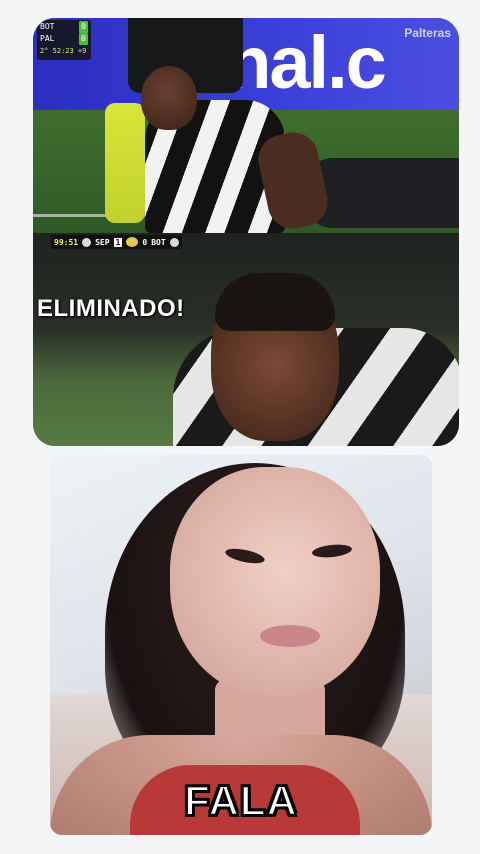 This screenshot has width=480, height=854. Describe the element at coordinates (87, 242) in the screenshot. I see `team-a-crest-icon` at that location.